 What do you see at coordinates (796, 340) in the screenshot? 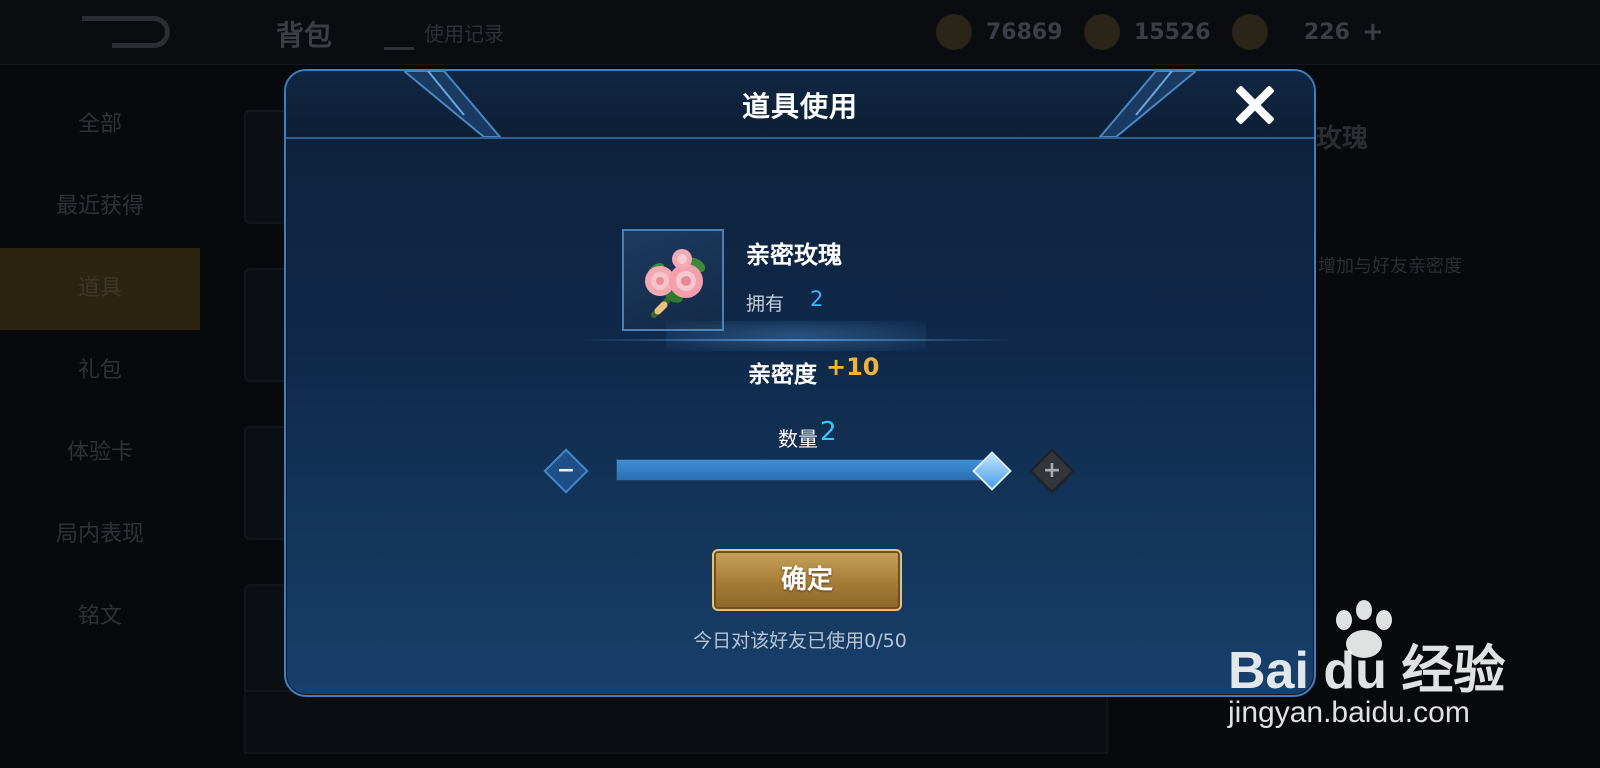
I see `divider` at bounding box center [796, 340].